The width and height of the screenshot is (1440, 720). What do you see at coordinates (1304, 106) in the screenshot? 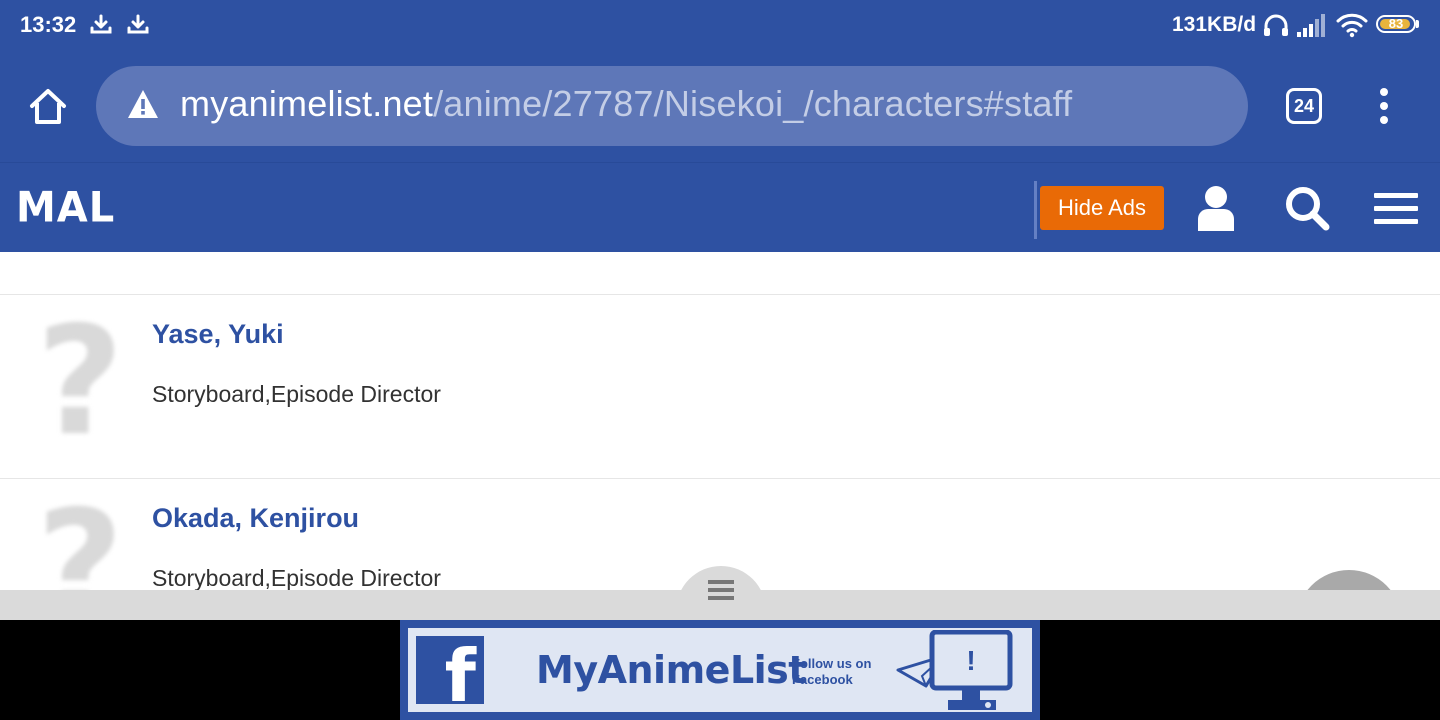
I see `tabs-icon: 24` at bounding box center [1304, 106].